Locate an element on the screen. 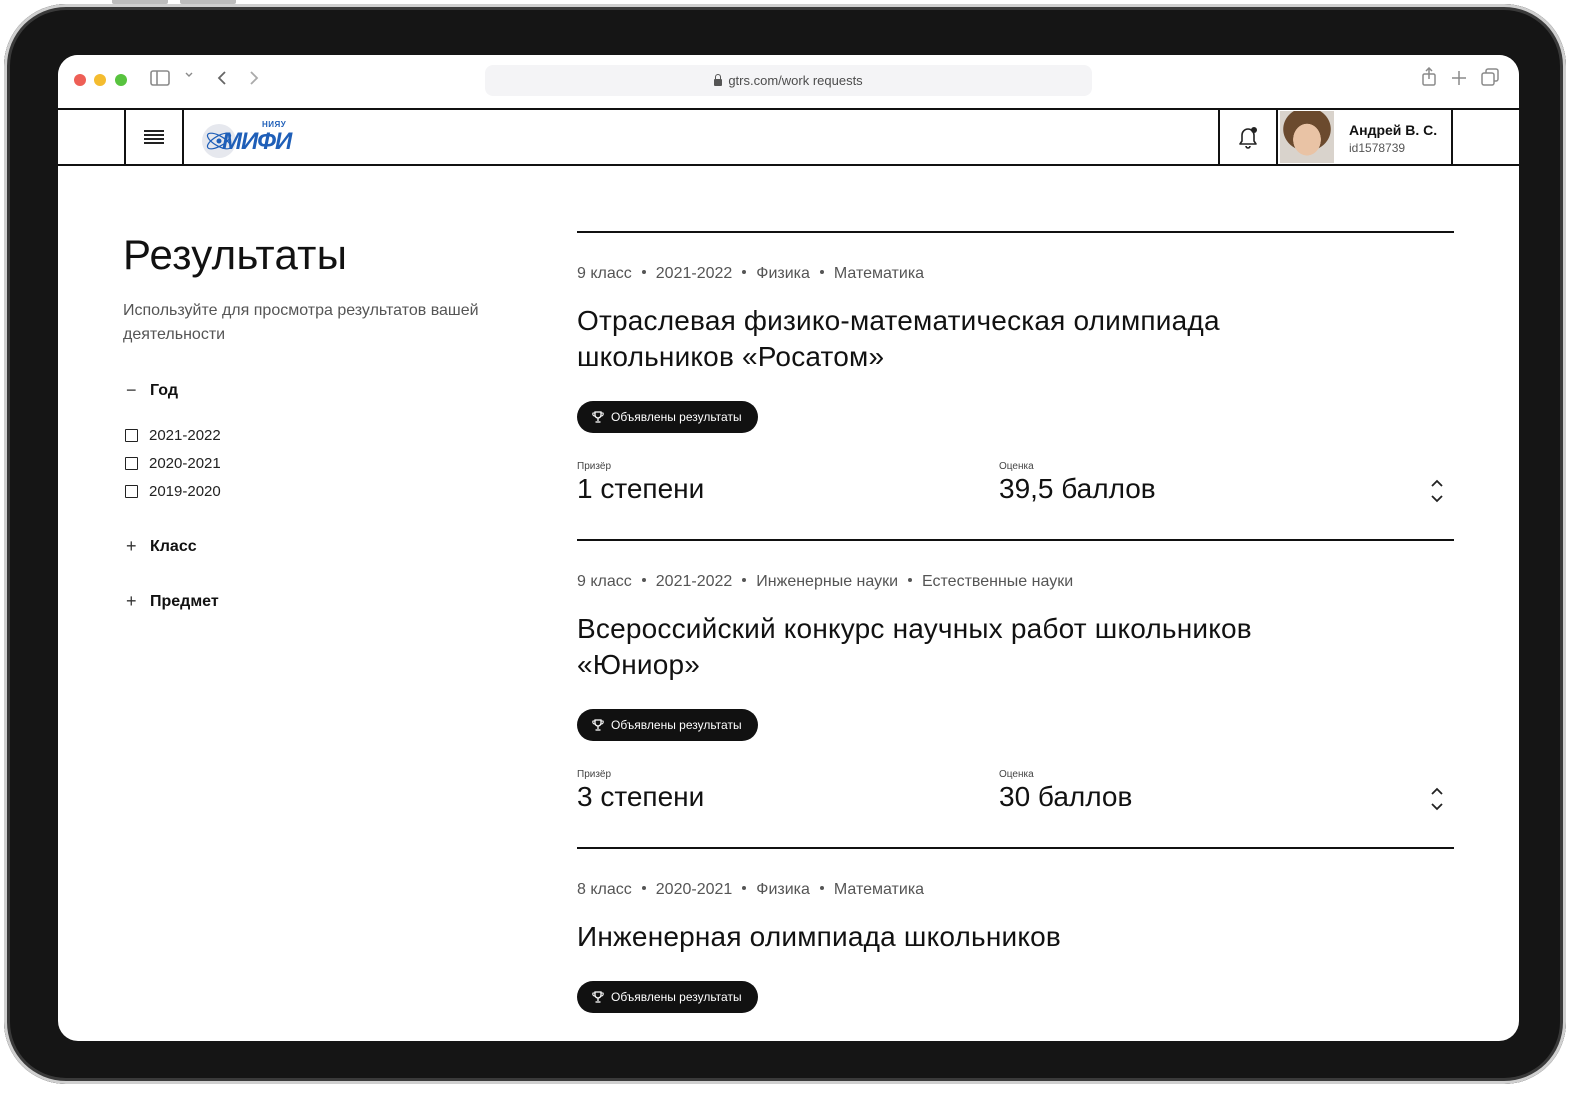 This screenshot has width=1596, height=1104. forward-icon is located at coordinates (254, 80).